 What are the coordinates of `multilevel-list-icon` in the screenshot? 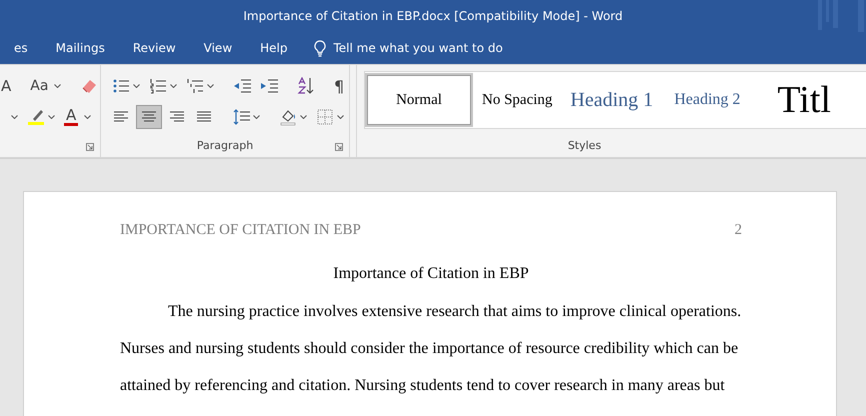 It's located at (195, 86).